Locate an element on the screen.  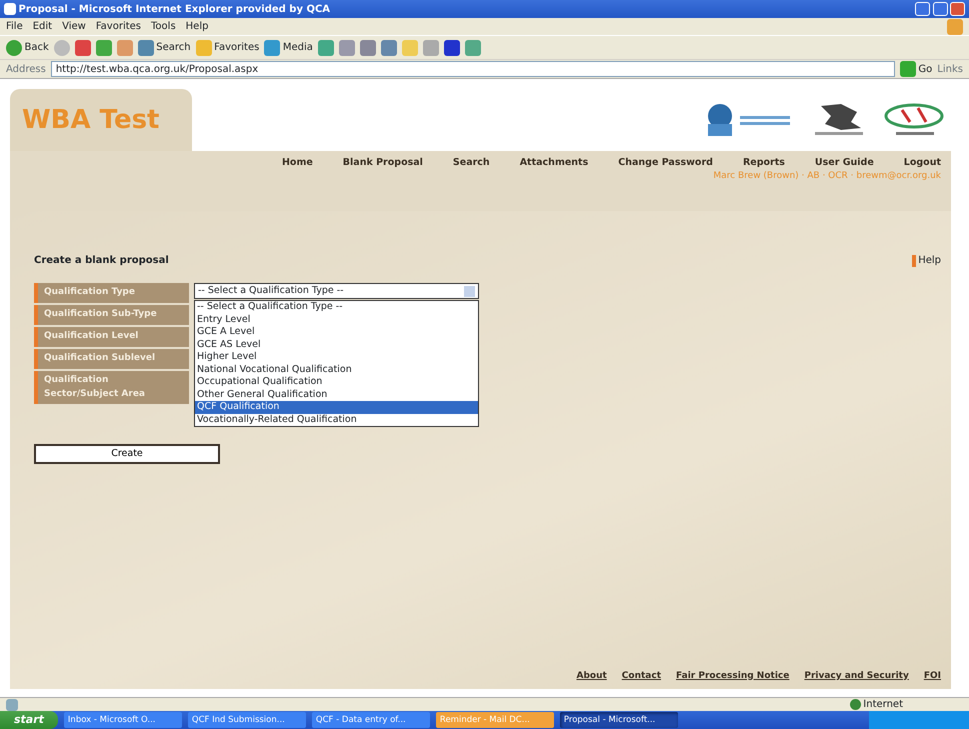
nav-link: Reports is located at coordinates (763, 163).